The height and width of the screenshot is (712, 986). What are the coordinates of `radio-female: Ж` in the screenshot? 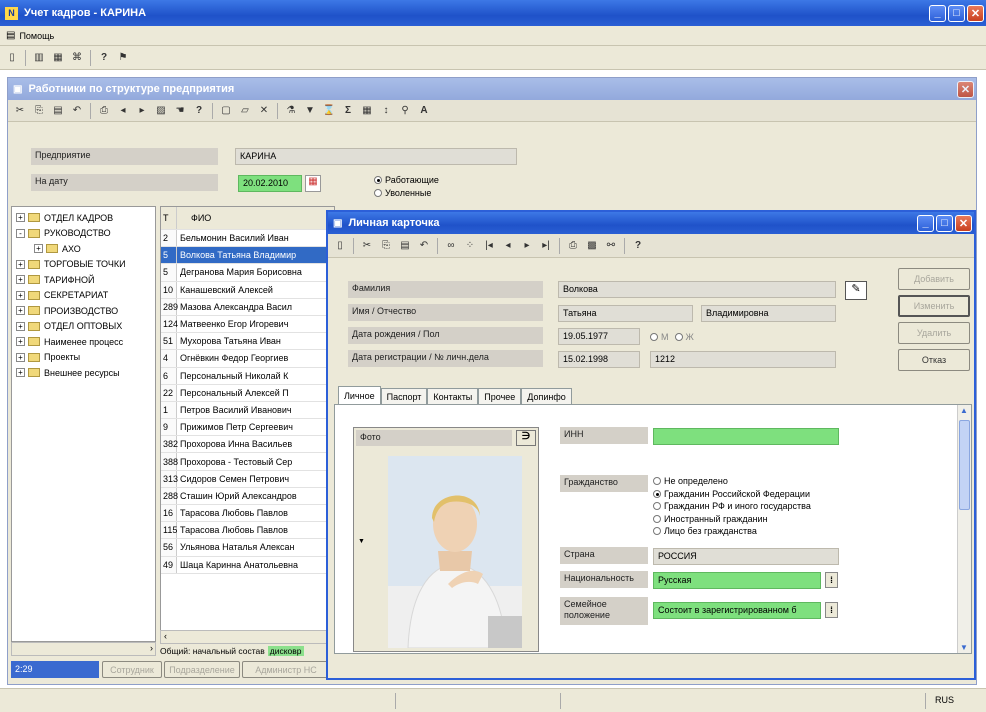 It's located at (684, 337).